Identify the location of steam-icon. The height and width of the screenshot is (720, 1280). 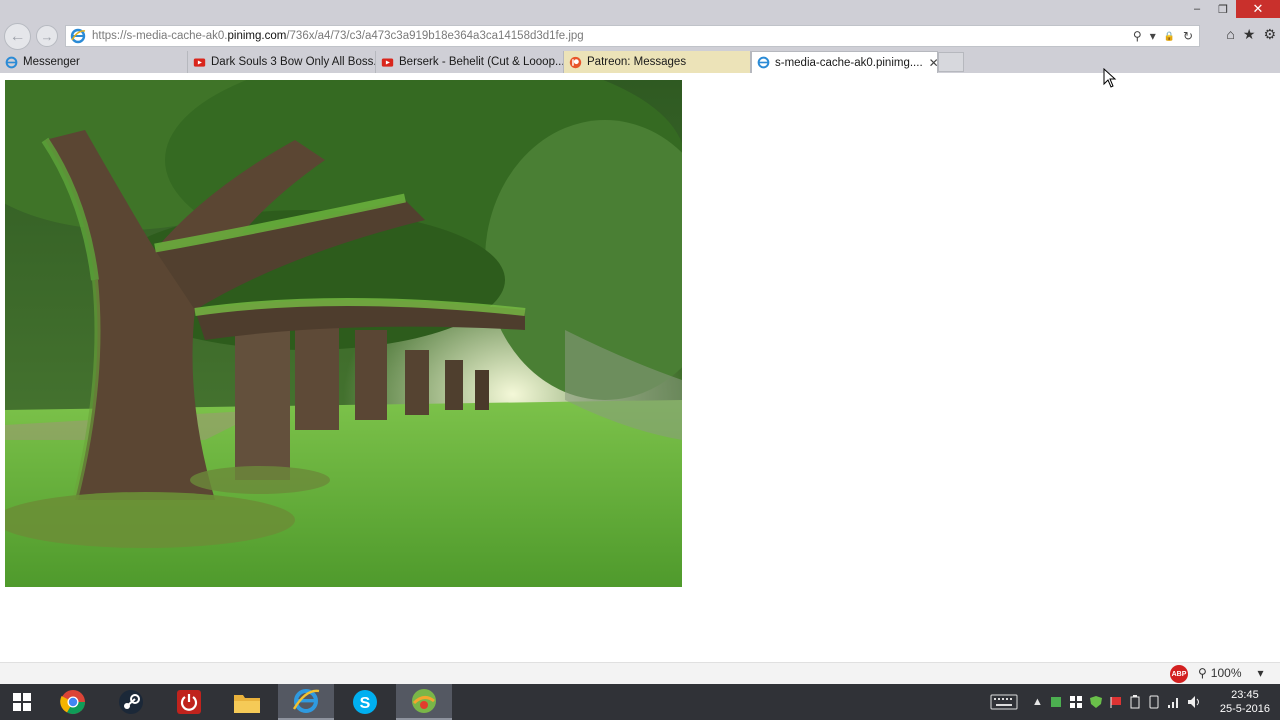
(131, 702).